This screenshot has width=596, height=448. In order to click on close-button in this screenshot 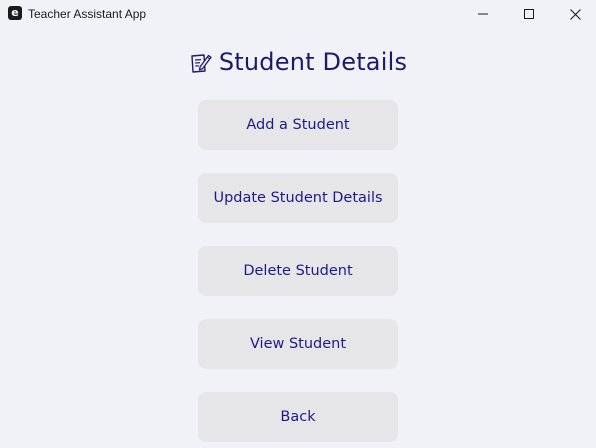, I will do `click(574, 14)`.